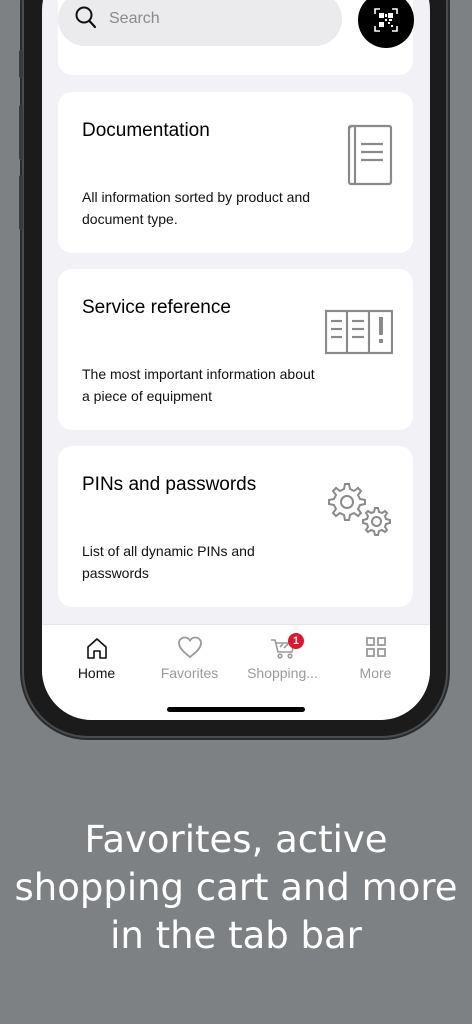 The width and height of the screenshot is (472, 1024). I want to click on card-title: Documentation, so click(146, 130).